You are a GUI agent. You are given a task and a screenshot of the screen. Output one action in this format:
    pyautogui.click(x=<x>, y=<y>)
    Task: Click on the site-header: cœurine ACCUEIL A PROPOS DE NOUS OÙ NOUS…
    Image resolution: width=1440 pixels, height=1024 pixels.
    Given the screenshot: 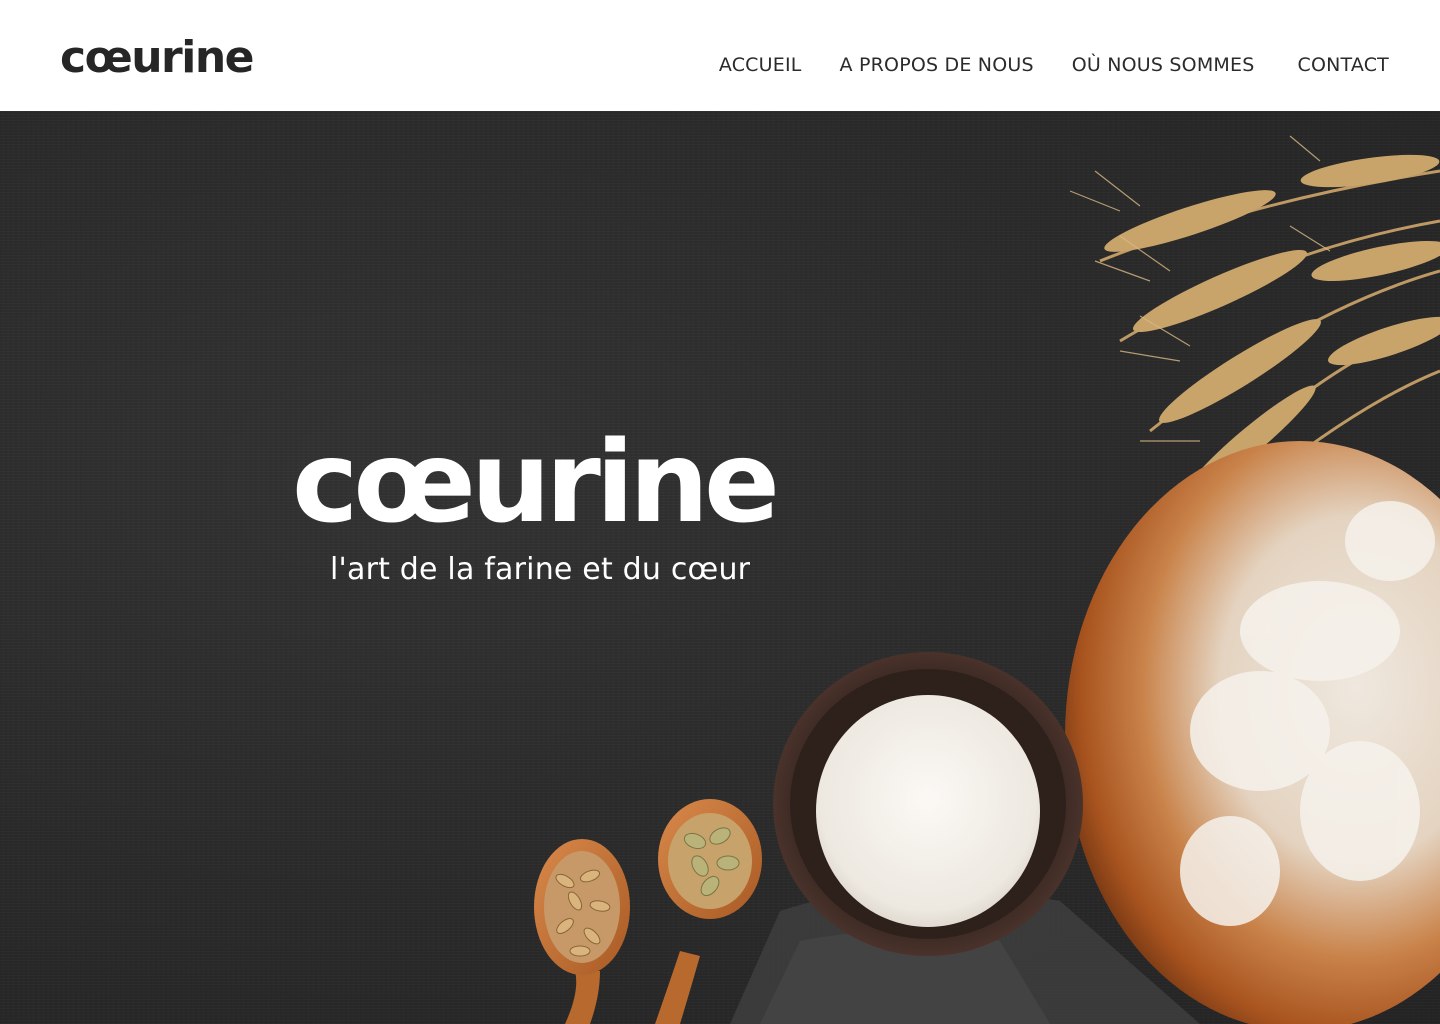 What is the action you would take?
    pyautogui.click(x=720, y=55)
    